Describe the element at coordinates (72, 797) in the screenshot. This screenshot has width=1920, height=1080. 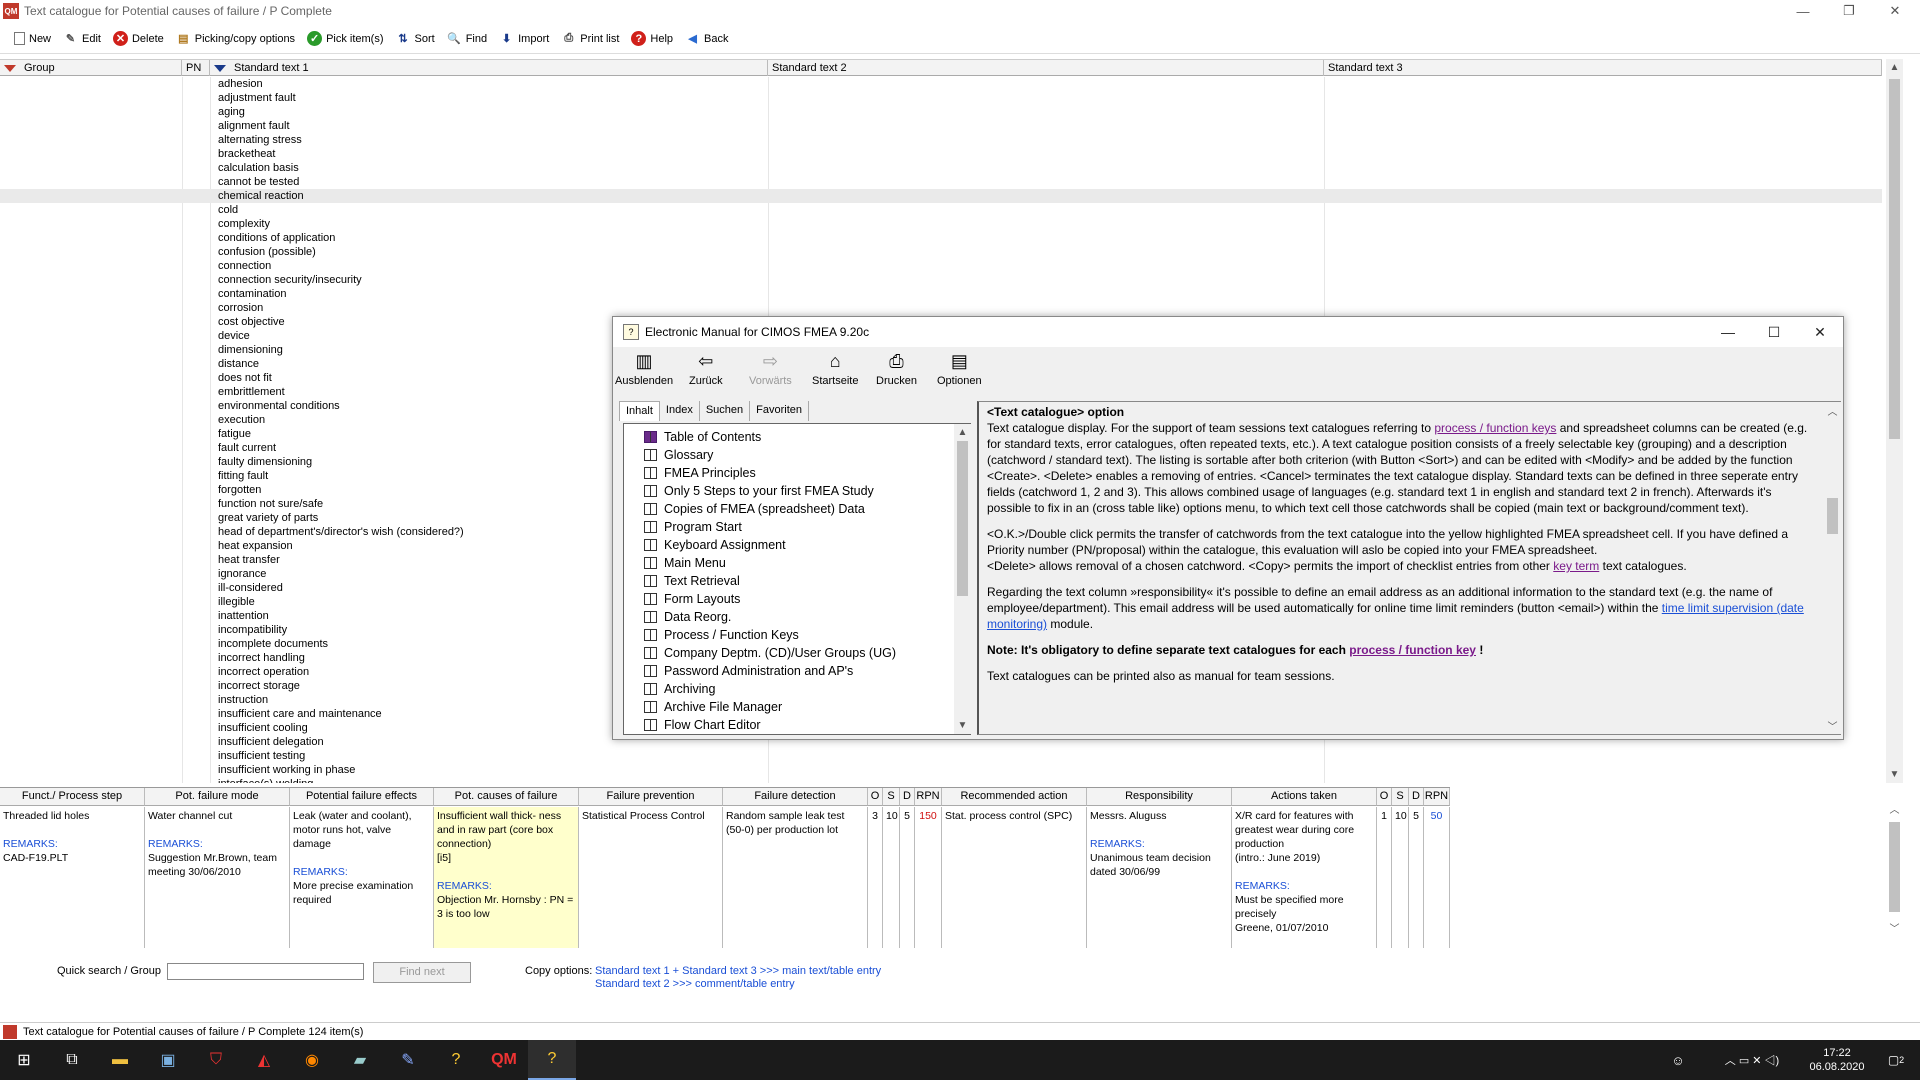
I see `fmea-column-header: Funct./ Process step` at that location.